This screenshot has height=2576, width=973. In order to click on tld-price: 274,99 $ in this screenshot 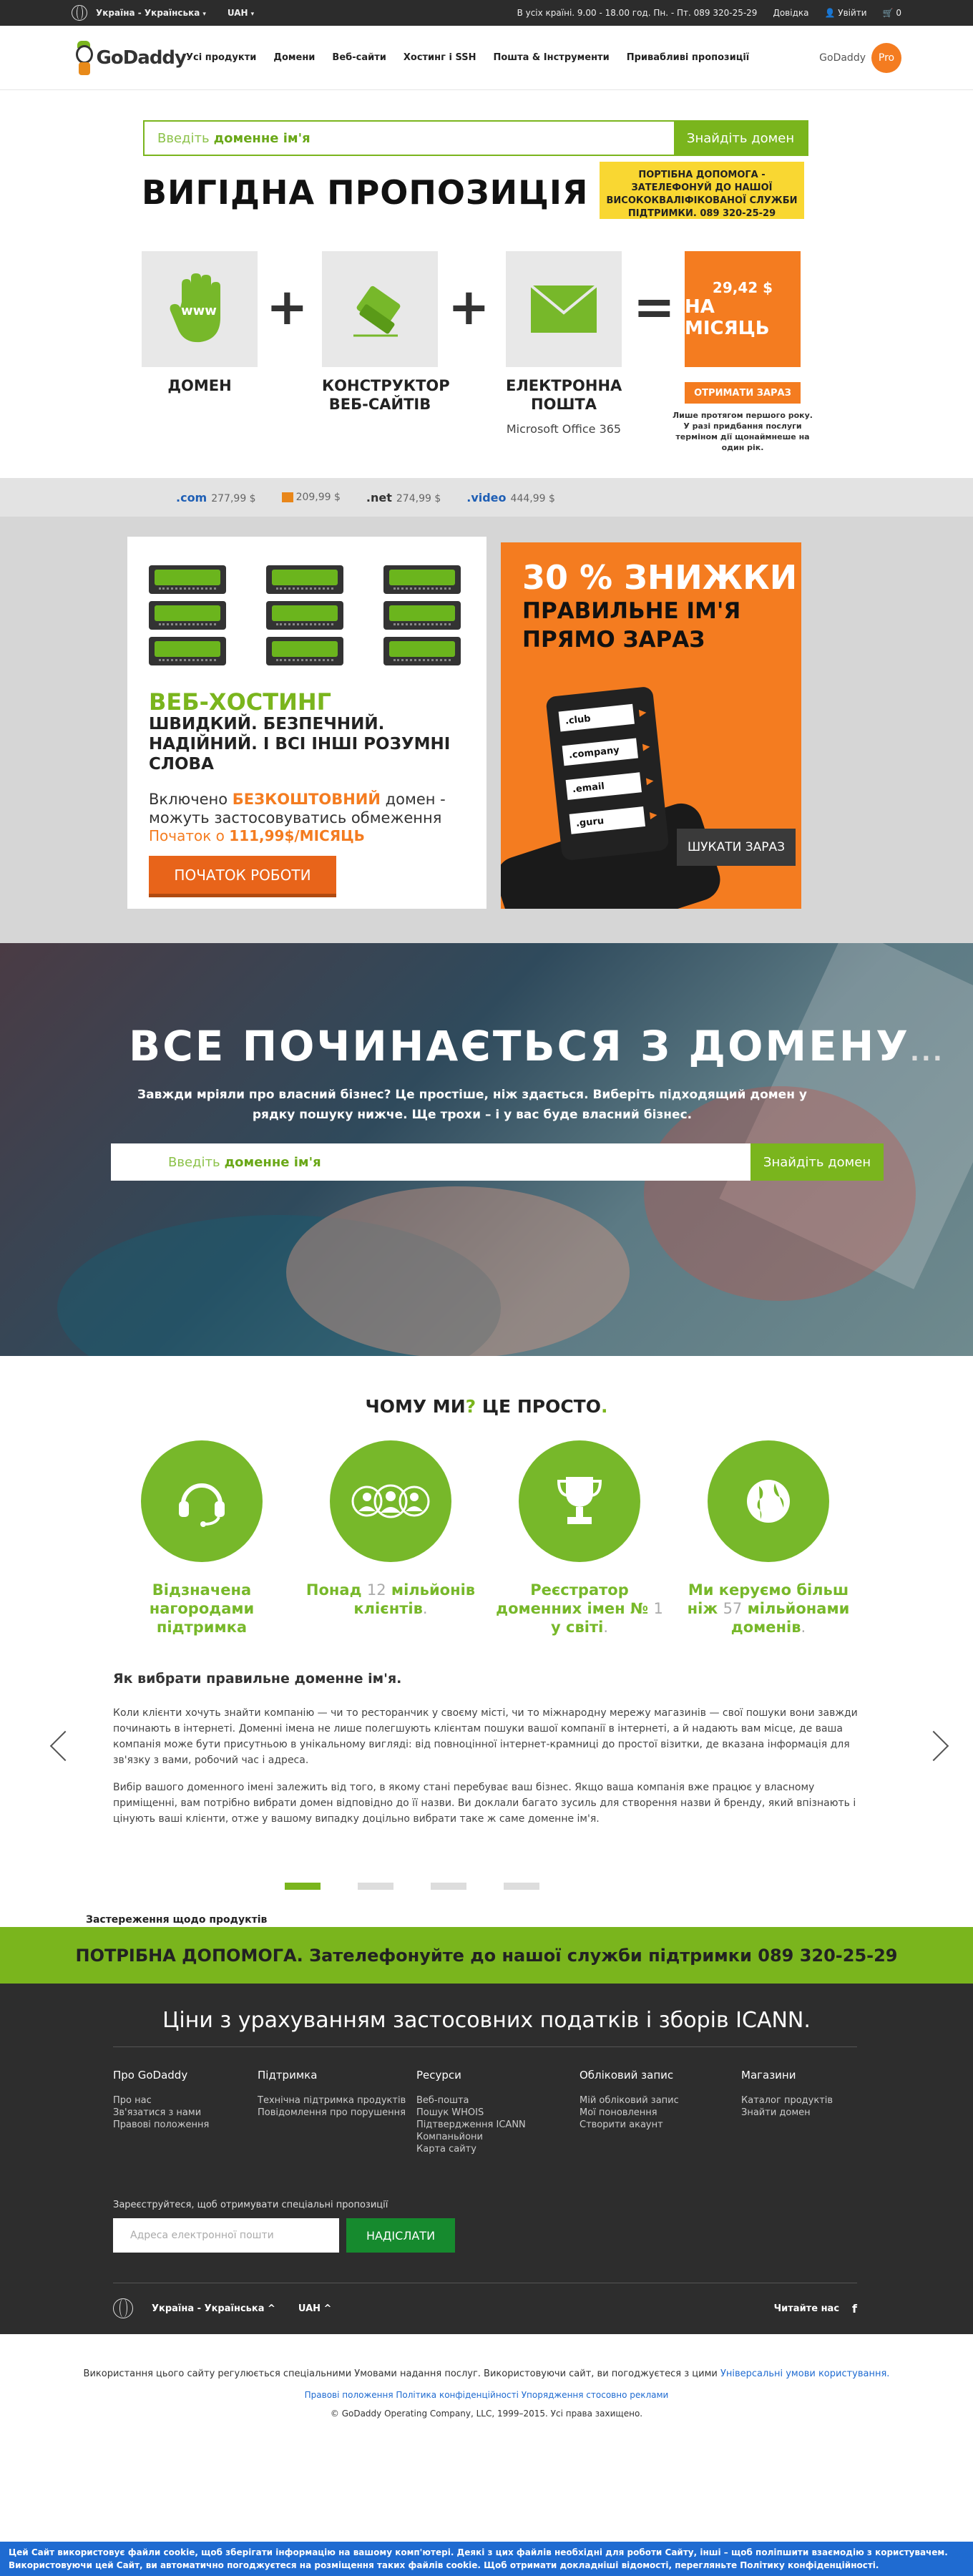, I will do `click(419, 498)`.